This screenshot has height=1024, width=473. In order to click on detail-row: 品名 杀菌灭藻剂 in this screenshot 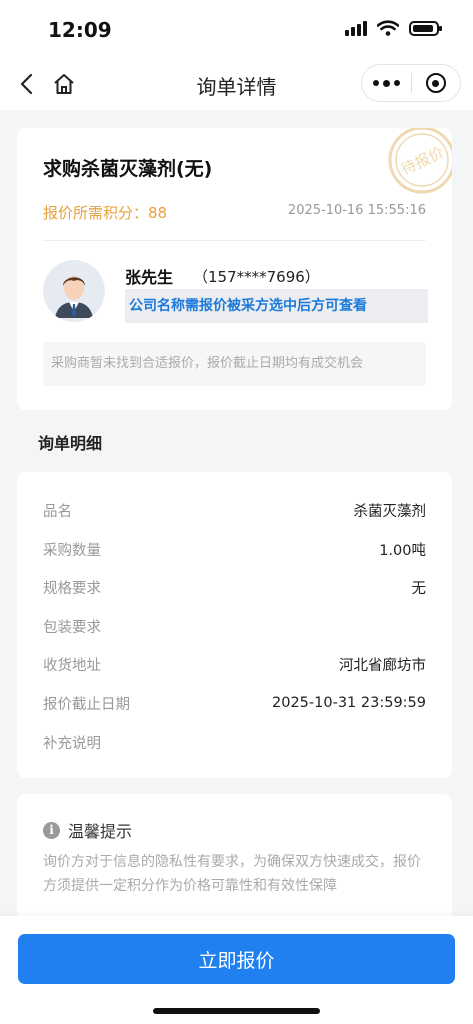, I will do `click(234, 510)`.